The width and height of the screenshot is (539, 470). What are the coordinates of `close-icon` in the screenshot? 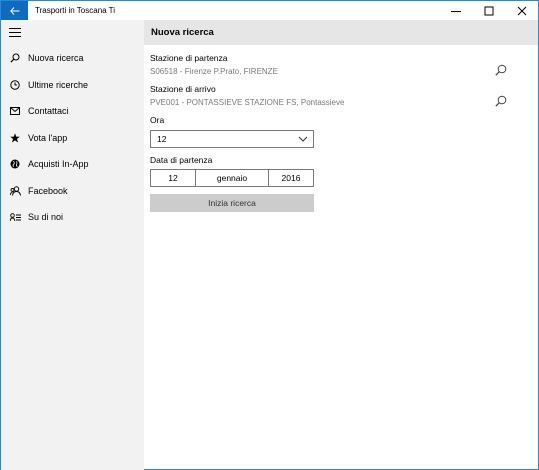 It's located at (521, 10).